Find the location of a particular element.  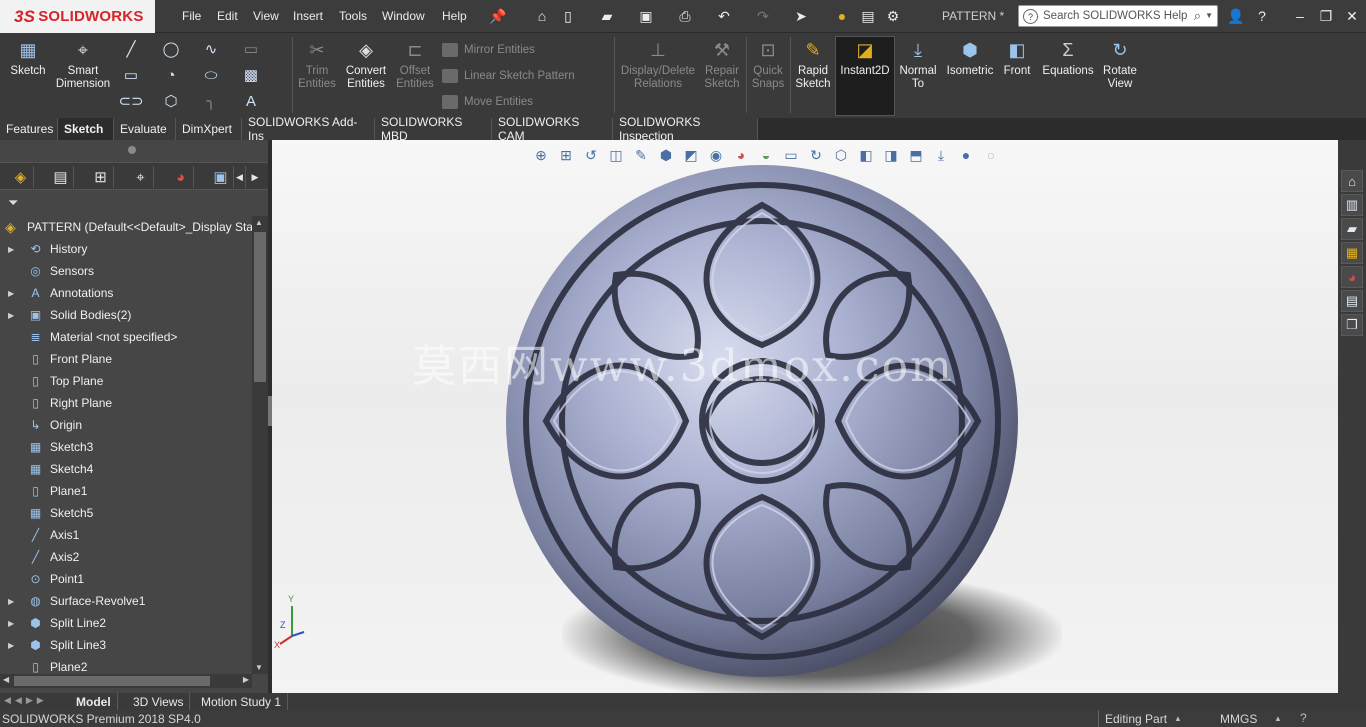

tree-item: ╱ Axis1 is located at coordinates (126, 535).